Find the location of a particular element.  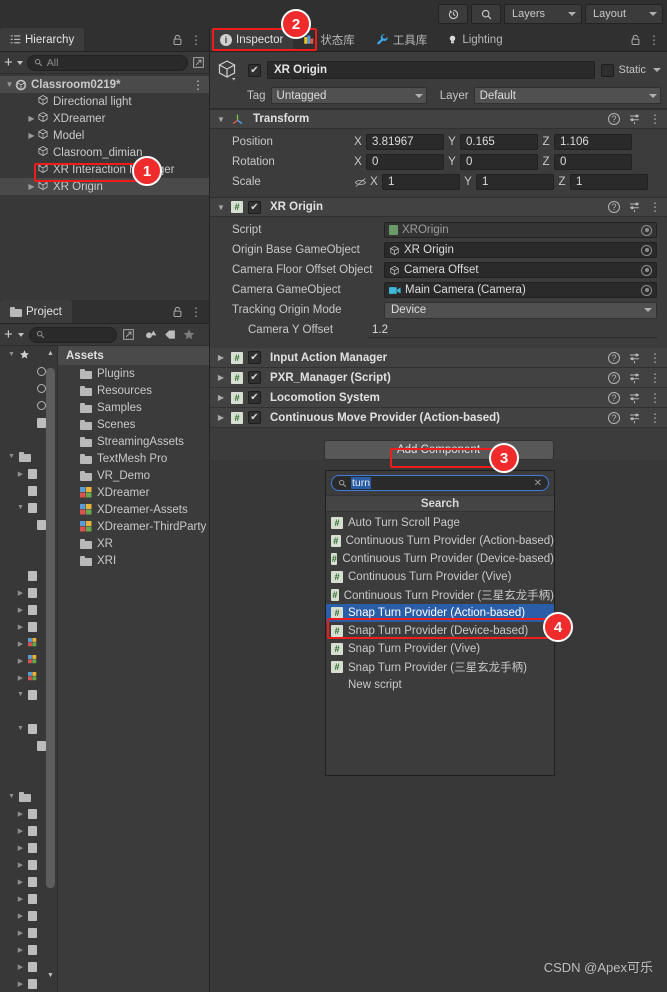

component-option: New script is located at coordinates (440, 685).